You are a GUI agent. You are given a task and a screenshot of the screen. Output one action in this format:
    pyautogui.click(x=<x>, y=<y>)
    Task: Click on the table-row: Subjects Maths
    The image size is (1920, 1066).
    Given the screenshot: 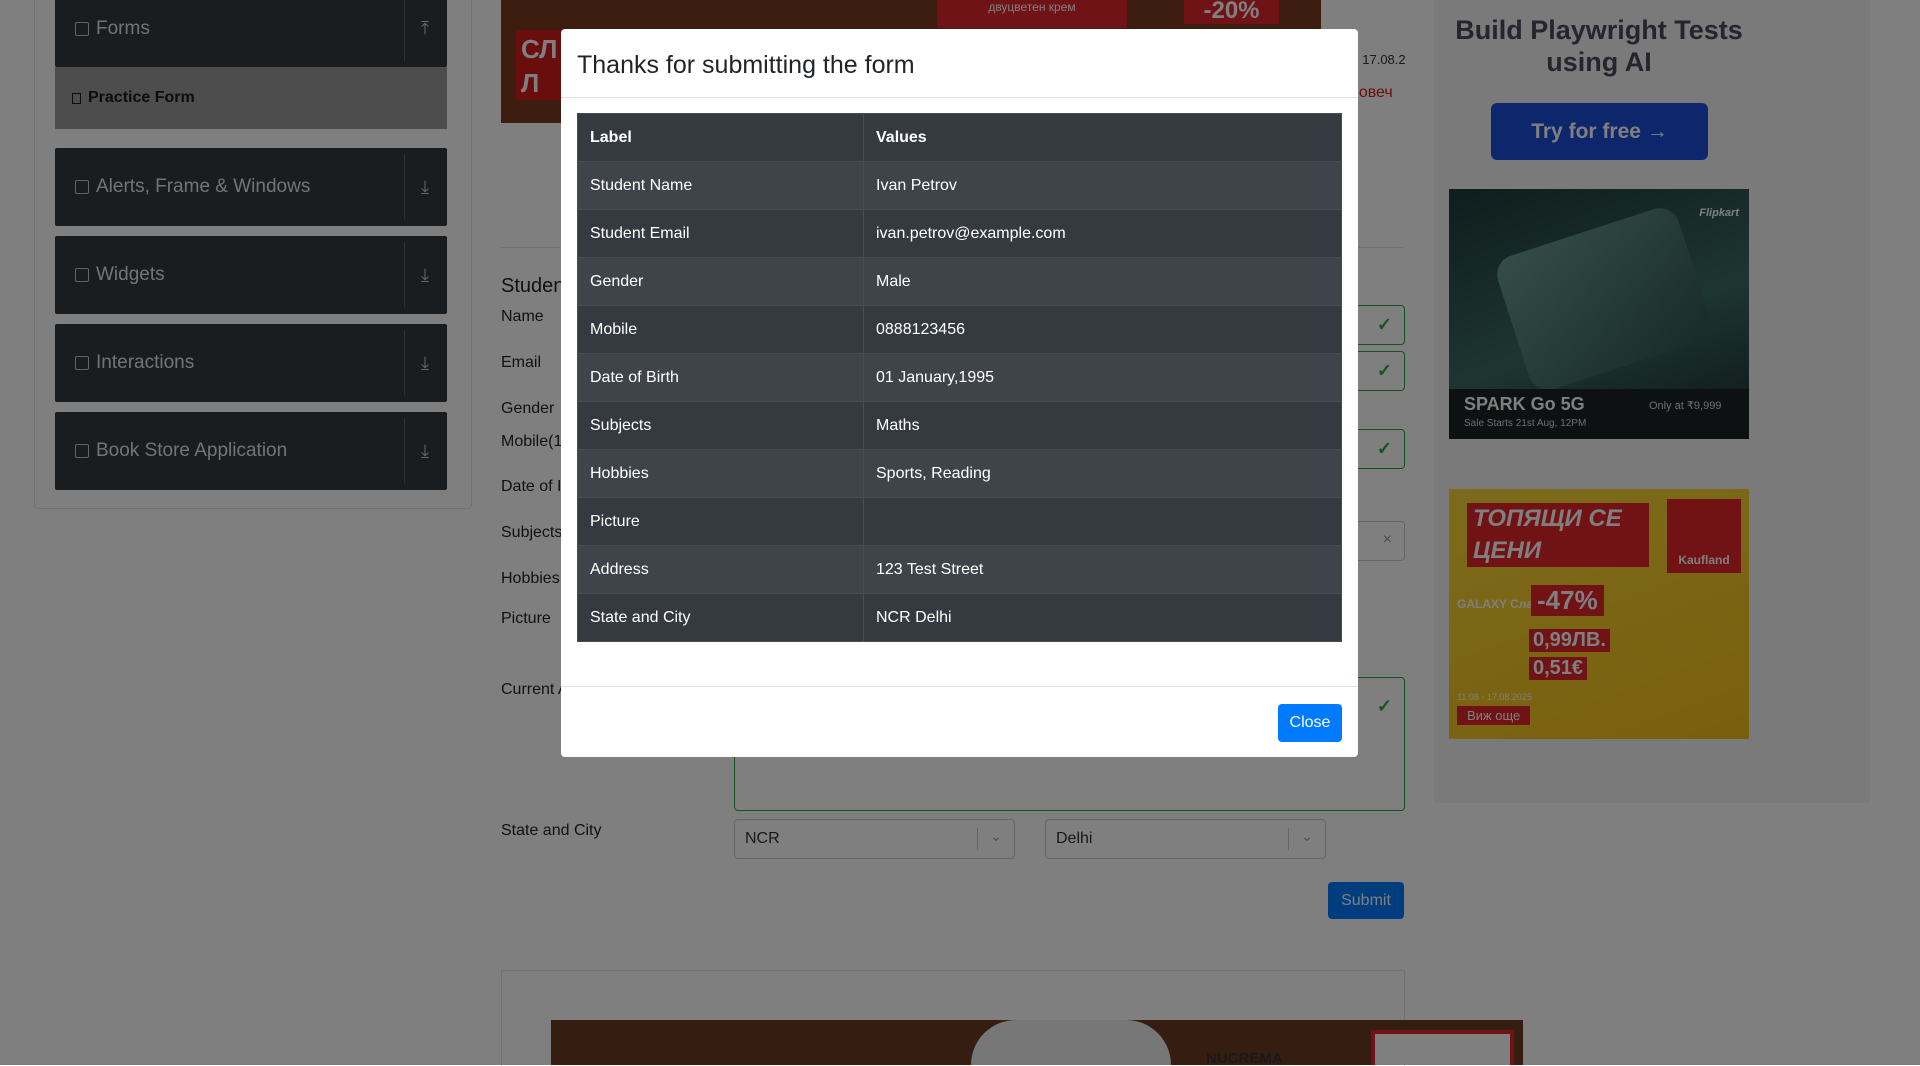 What is the action you would take?
    pyautogui.click(x=959, y=425)
    